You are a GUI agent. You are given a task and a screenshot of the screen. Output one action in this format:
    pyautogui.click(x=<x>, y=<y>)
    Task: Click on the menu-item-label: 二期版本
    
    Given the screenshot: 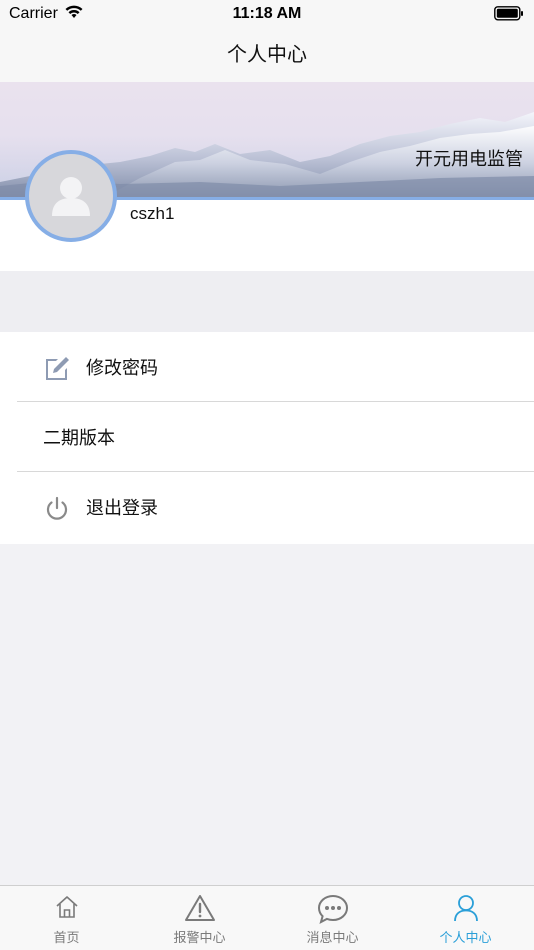 What is the action you would take?
    pyautogui.click(x=79, y=438)
    